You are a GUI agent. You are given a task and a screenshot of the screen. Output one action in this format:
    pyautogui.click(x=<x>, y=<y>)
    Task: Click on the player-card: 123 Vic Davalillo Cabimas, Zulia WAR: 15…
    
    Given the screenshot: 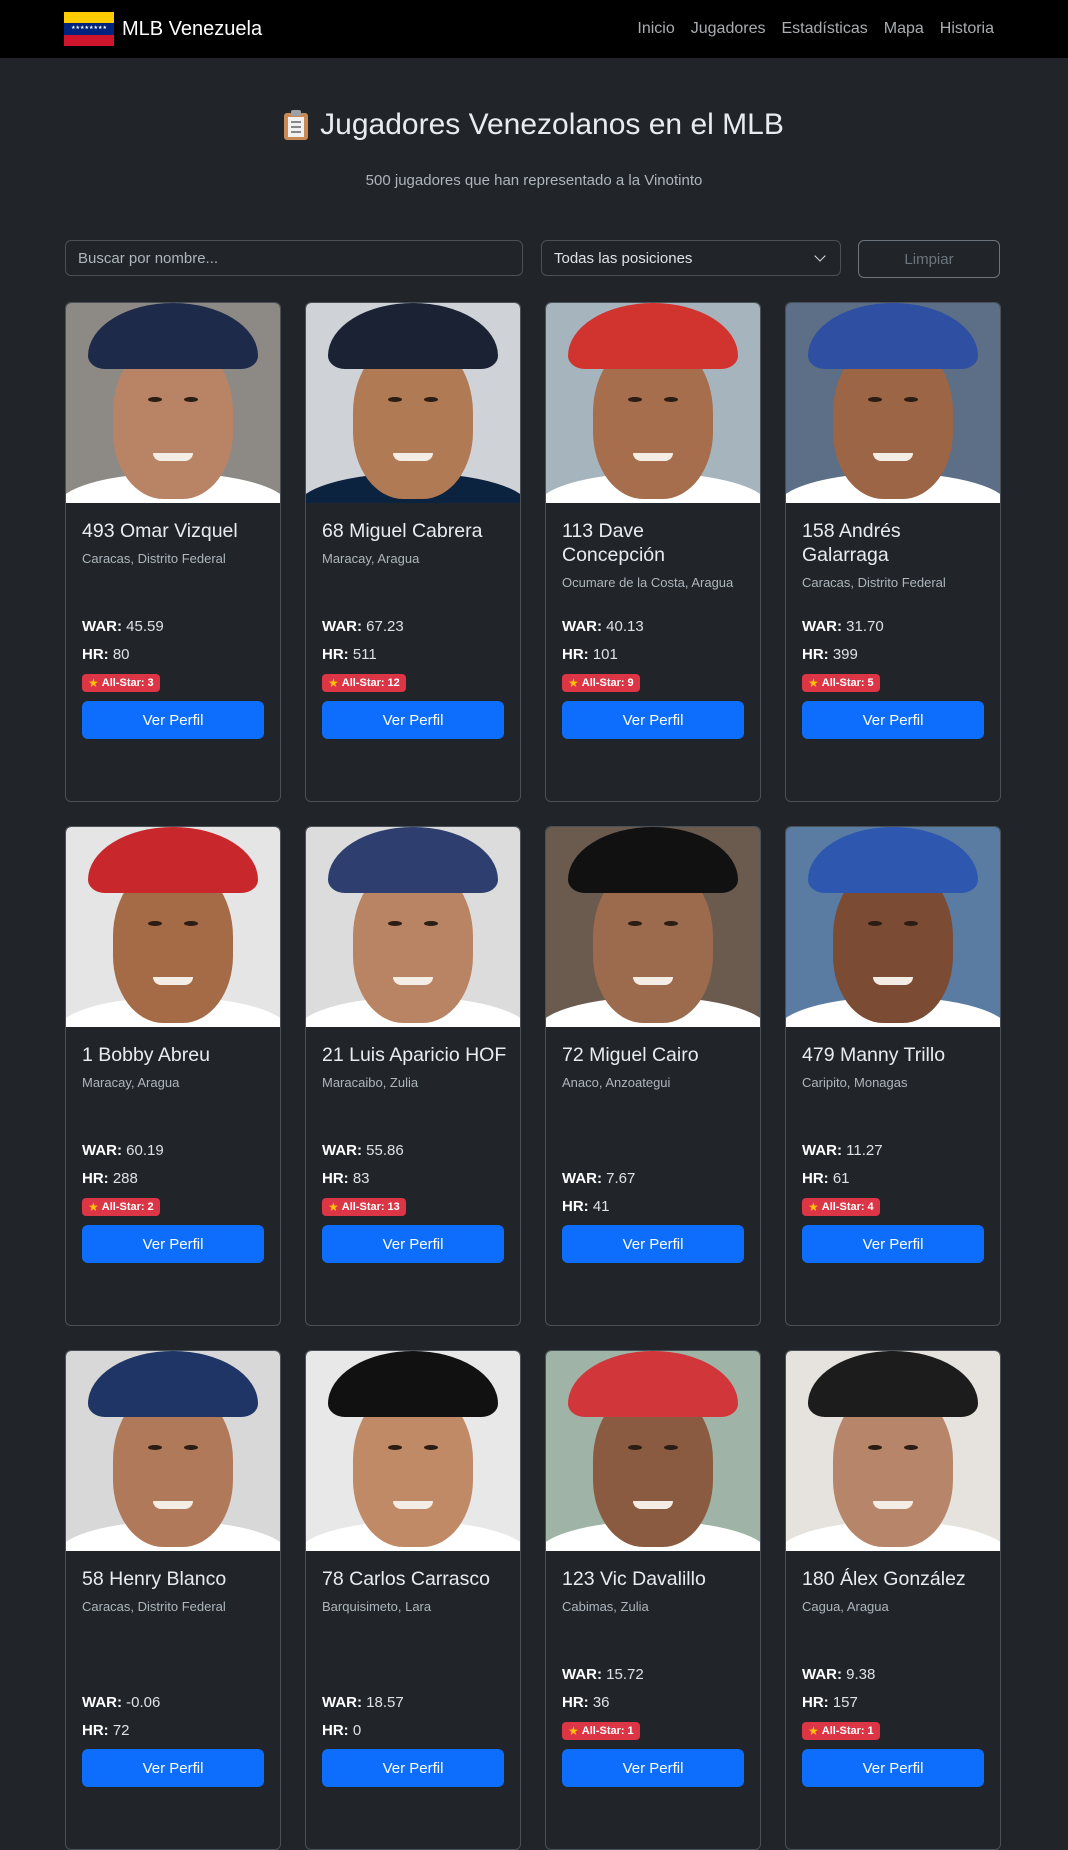 What is the action you would take?
    pyautogui.click(x=653, y=1600)
    